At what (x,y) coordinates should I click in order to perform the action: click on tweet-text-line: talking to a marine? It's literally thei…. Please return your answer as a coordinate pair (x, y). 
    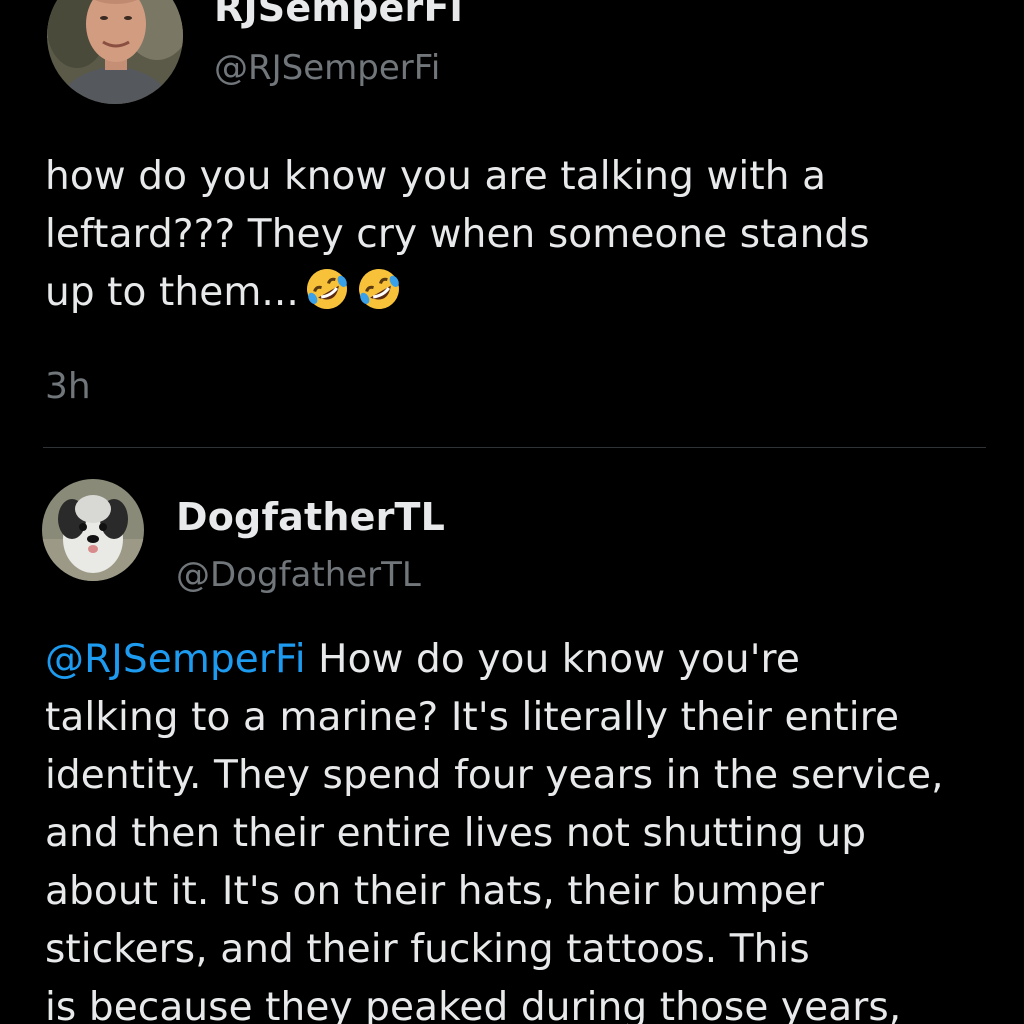
    Looking at the image, I should click on (472, 717).